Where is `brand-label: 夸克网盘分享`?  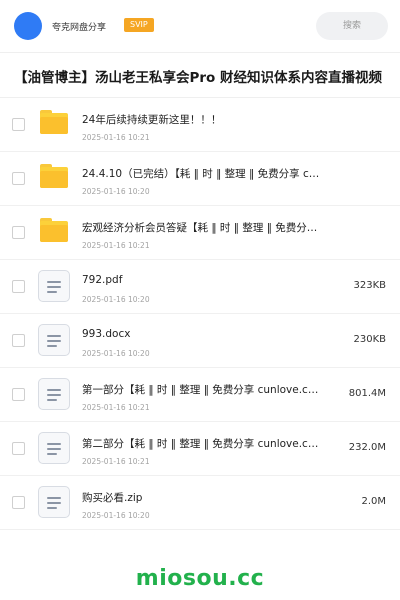
brand-label: 夸克网盘分享 is located at coordinates (79, 28).